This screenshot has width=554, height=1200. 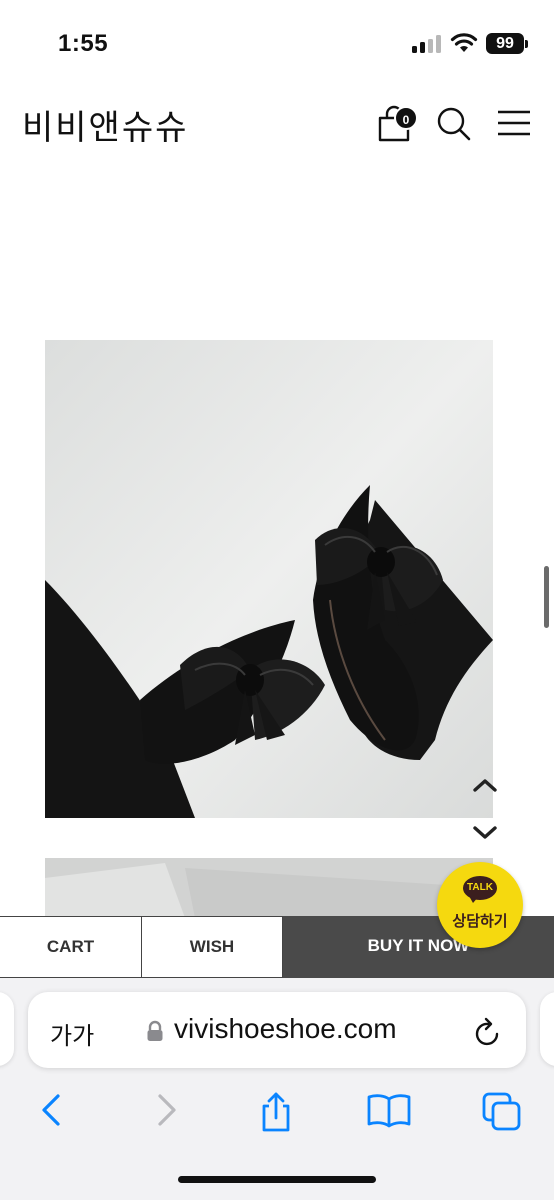 I want to click on battery-icon: 99, so click(x=505, y=43).